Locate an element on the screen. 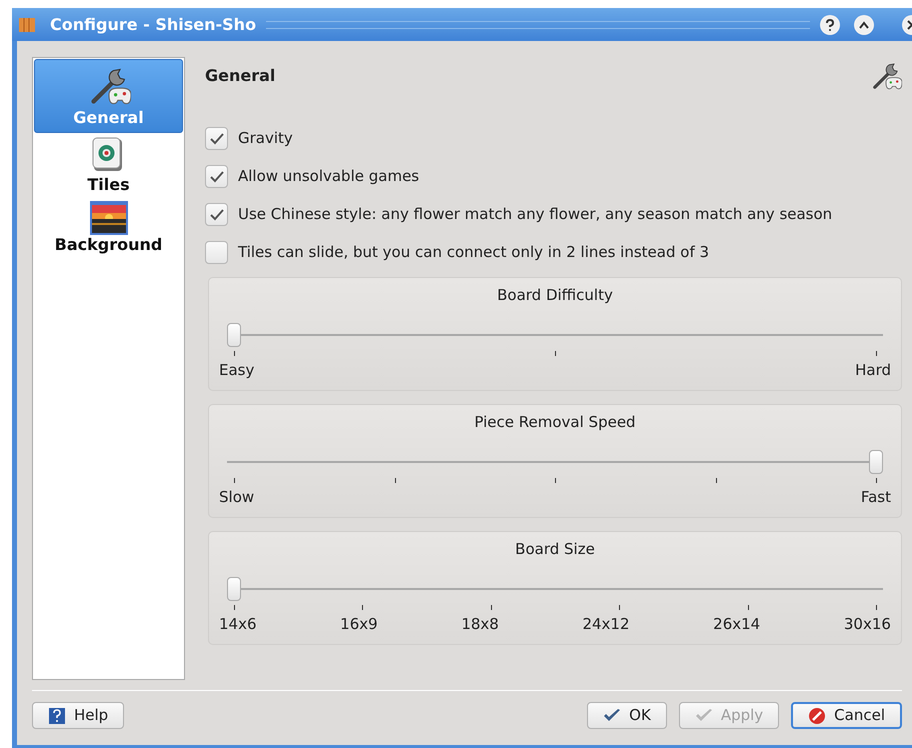 Image resolution: width=912 pixels, height=748 pixels. page-title: General is located at coordinates (240, 76).